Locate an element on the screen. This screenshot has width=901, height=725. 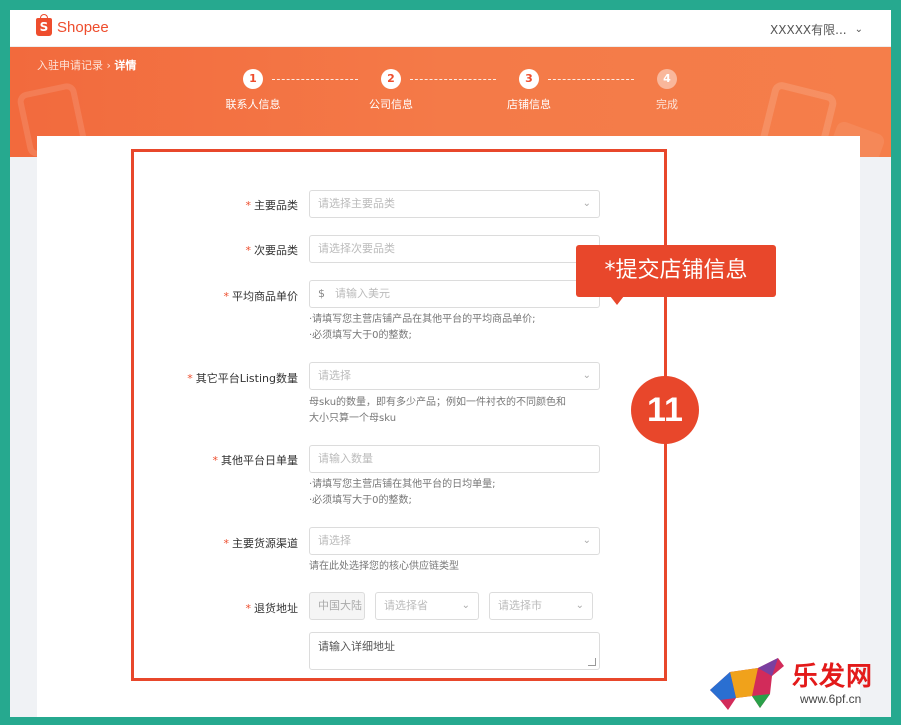
step-number: 3 is located at coordinates (529, 79).